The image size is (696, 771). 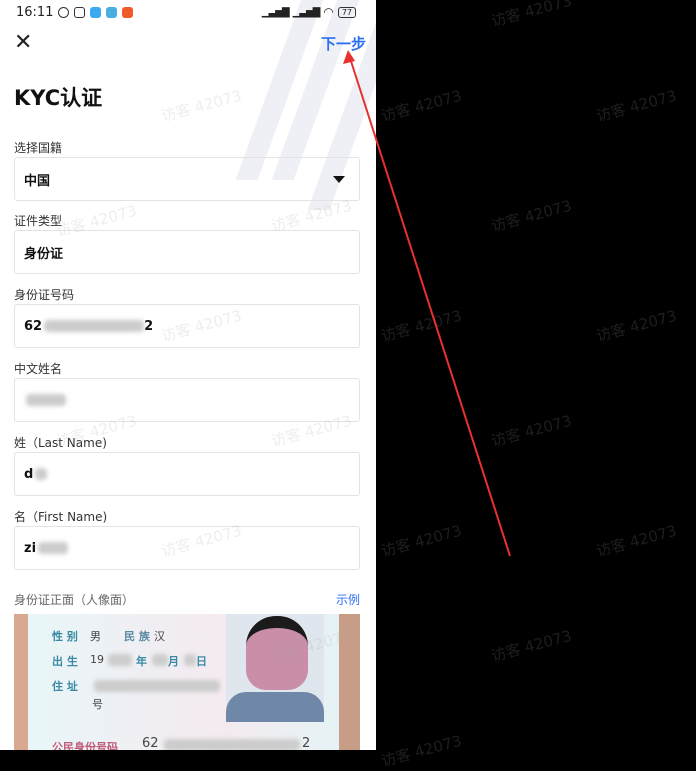 I want to click on arrow-head, so click(x=349, y=57).